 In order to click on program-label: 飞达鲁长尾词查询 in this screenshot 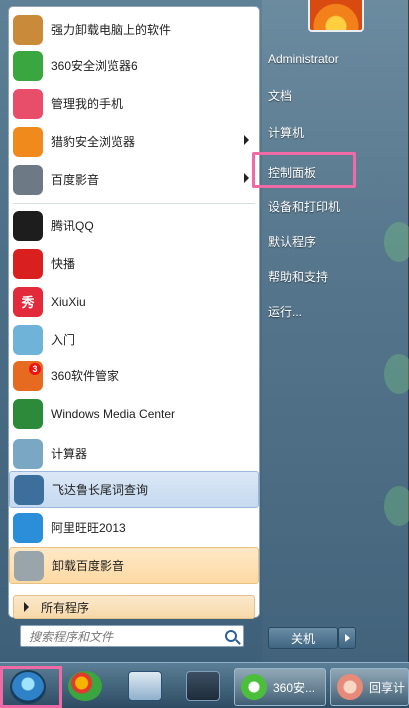, I will do `click(100, 490)`.